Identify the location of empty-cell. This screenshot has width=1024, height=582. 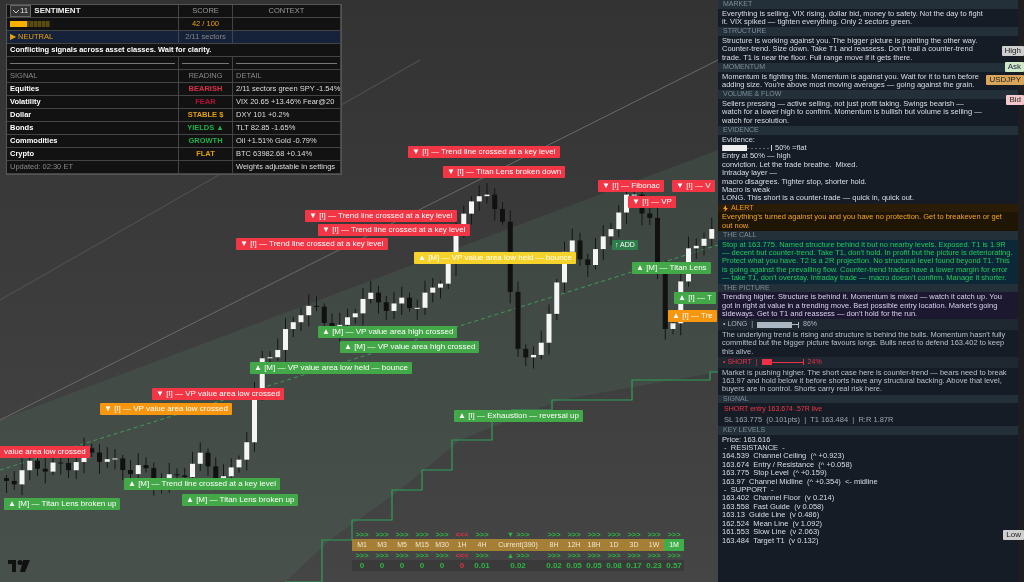
(206, 167).